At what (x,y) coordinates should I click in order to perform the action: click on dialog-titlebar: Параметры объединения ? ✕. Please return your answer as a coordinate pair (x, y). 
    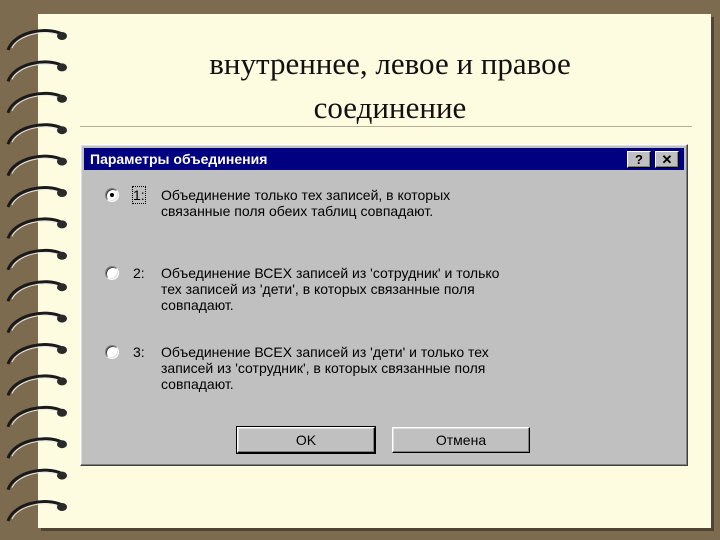
    Looking at the image, I should click on (384, 159).